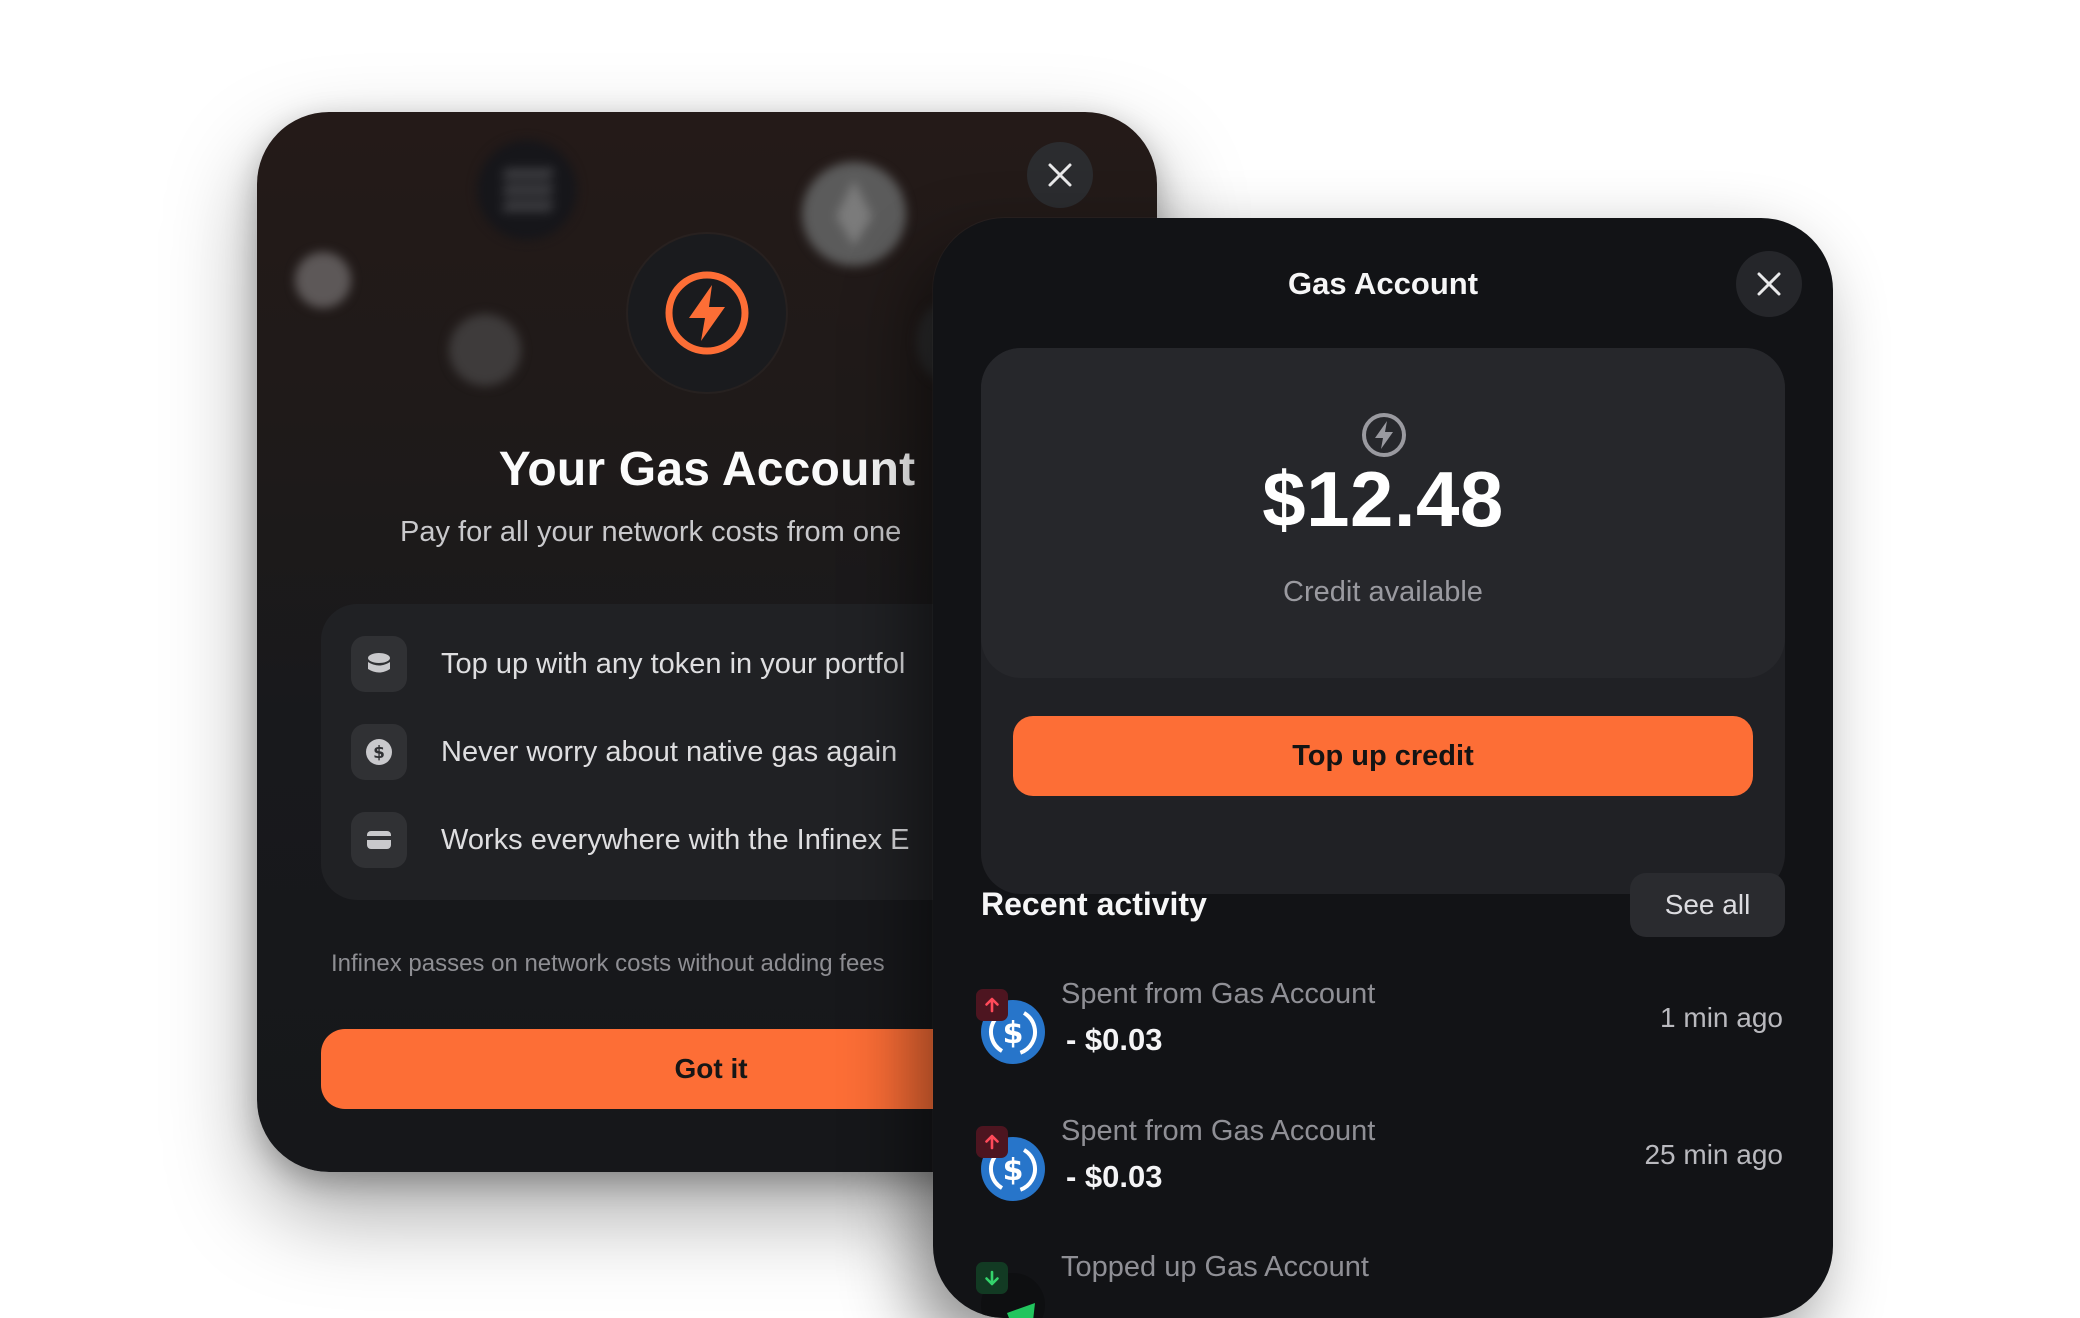 This screenshot has width=2080, height=1318. I want to click on feature-item: Works everywhere with the Infinex E, so click(630, 840).